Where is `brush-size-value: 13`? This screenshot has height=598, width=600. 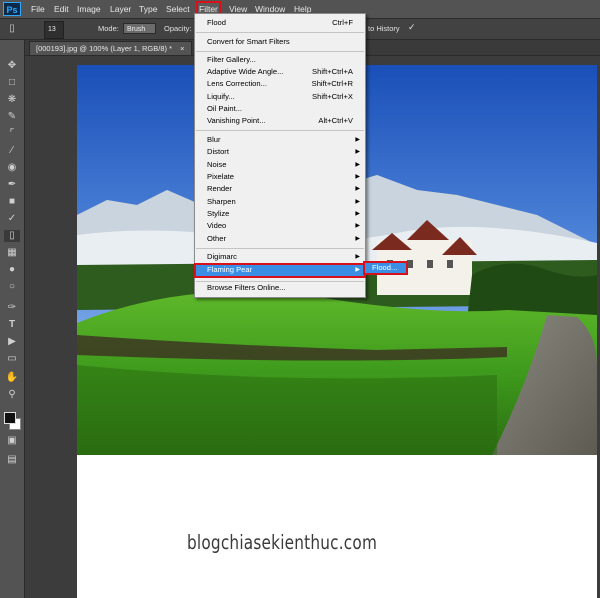 brush-size-value: 13 is located at coordinates (52, 29).